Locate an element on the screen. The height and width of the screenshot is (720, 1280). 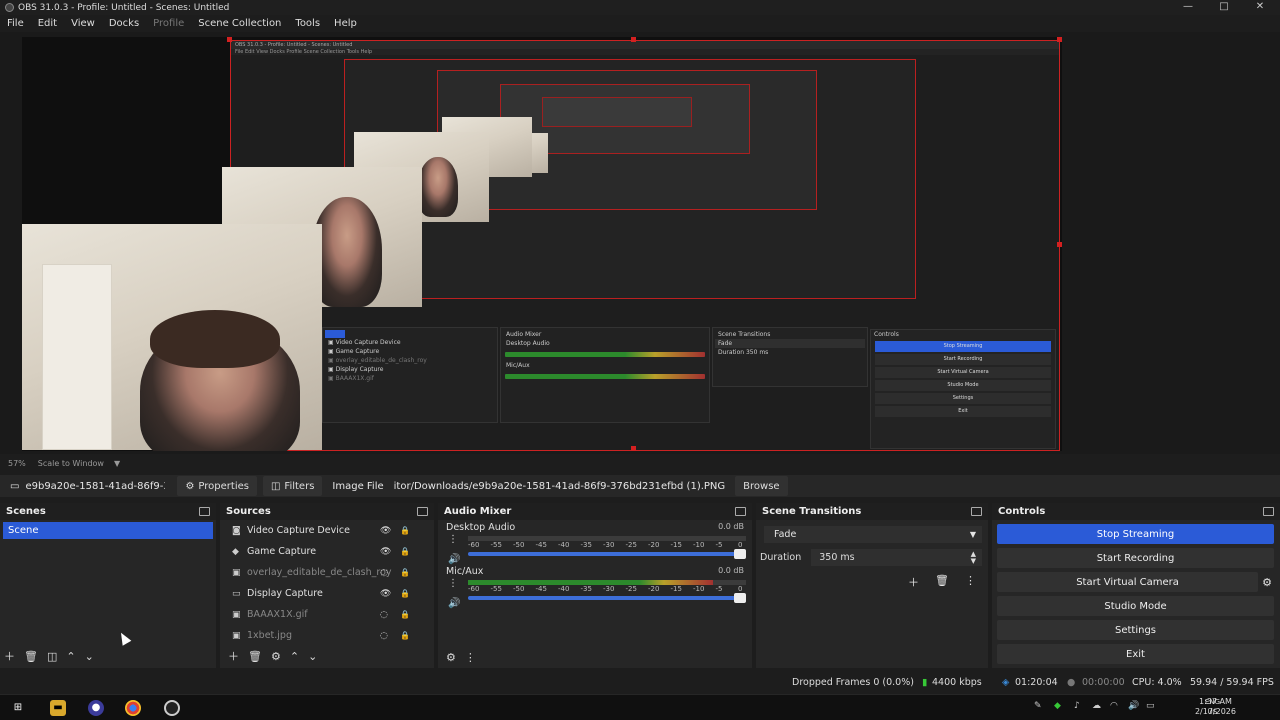
mic-icon: ♪ is located at coordinates (1077, 706).